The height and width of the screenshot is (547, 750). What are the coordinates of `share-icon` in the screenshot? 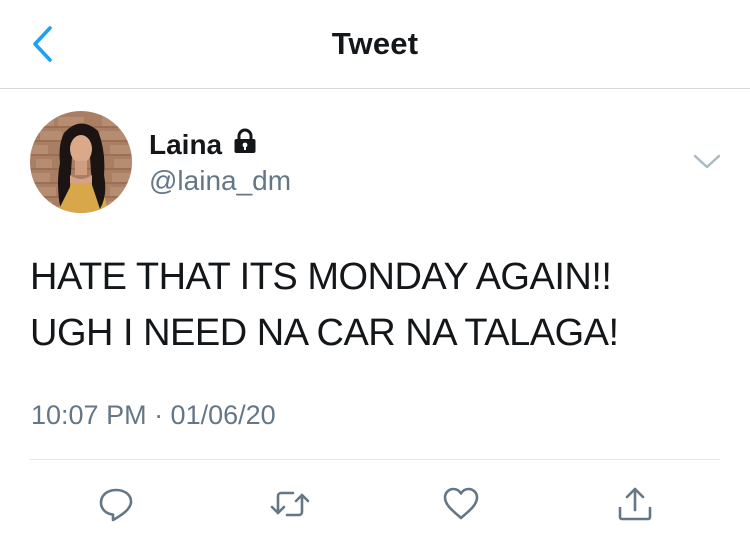 It's located at (635, 504).